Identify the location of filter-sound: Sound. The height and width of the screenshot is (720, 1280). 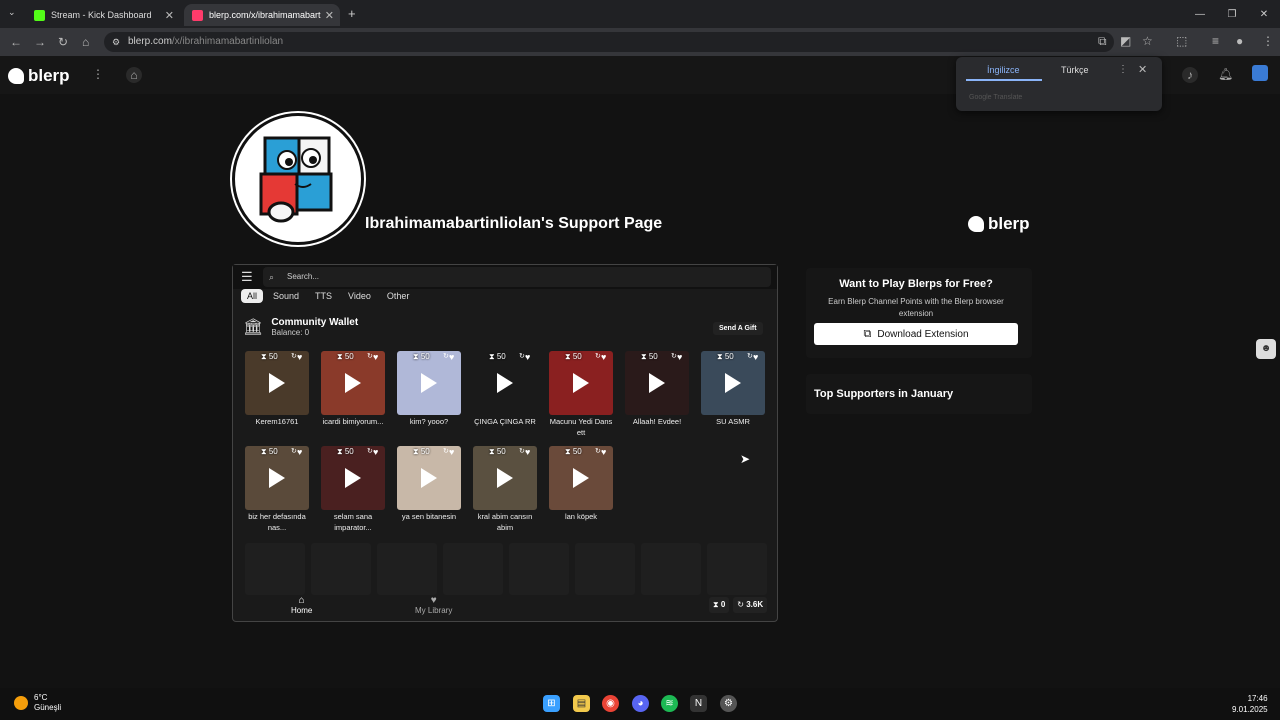
(286, 296).